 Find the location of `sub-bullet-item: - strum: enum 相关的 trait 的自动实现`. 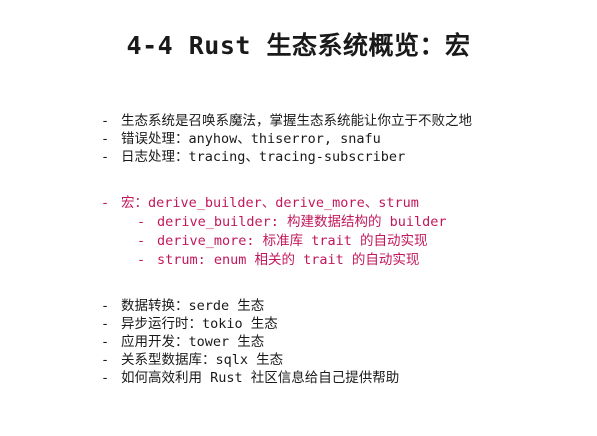

sub-bullet-item: - strum: enum 相关的 trait 的自动实现 is located at coordinates (278, 260).